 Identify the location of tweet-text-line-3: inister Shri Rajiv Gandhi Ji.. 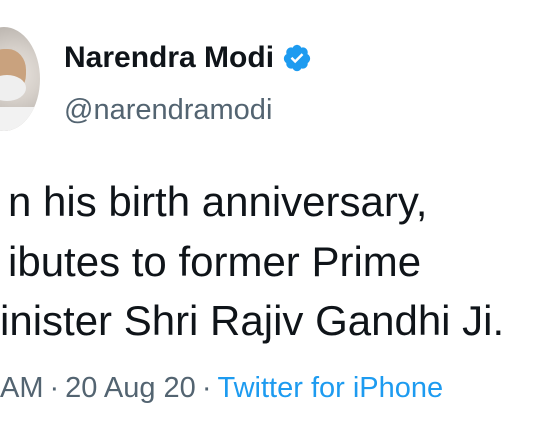
(252, 320).